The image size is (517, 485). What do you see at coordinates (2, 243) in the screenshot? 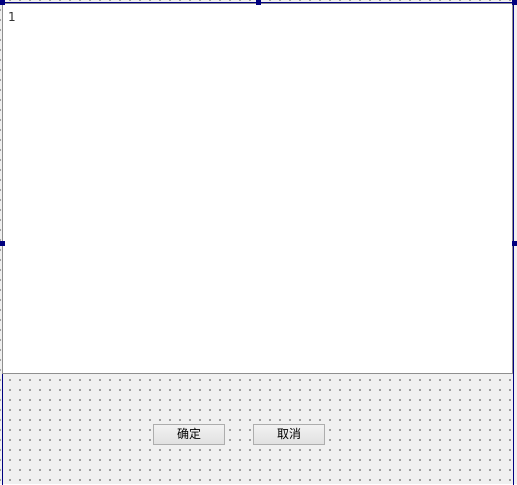
I see `resize-handle-left` at bounding box center [2, 243].